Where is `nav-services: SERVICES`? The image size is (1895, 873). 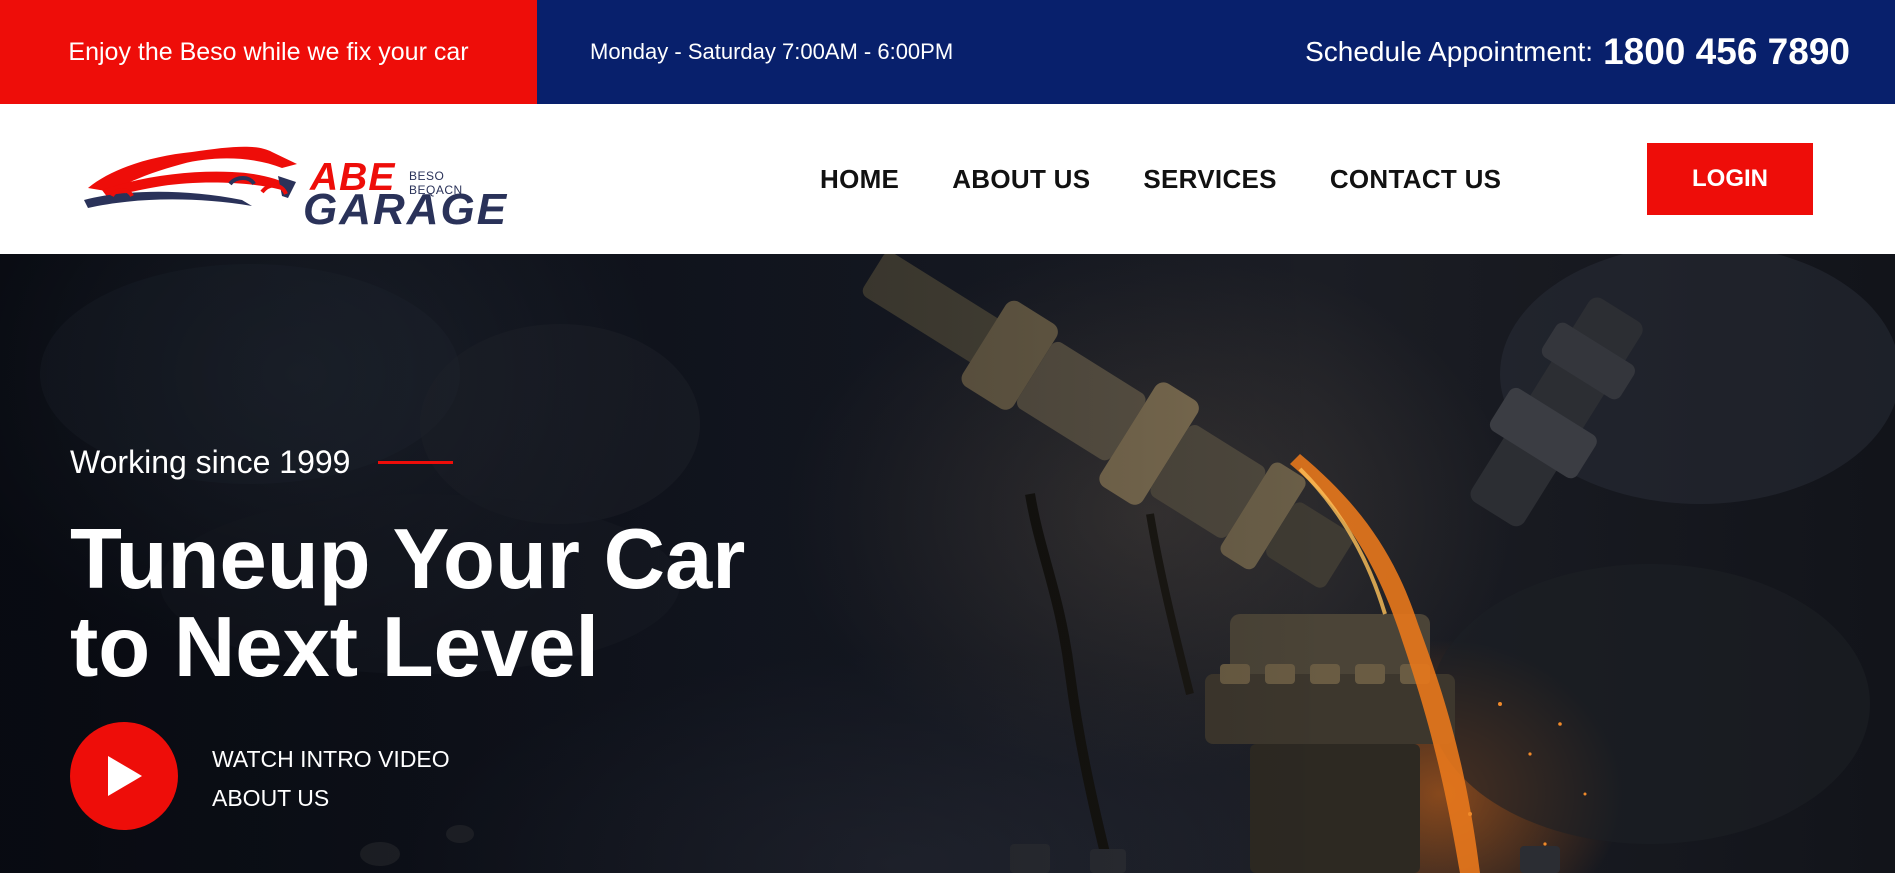 nav-services: SERVICES is located at coordinates (1209, 179).